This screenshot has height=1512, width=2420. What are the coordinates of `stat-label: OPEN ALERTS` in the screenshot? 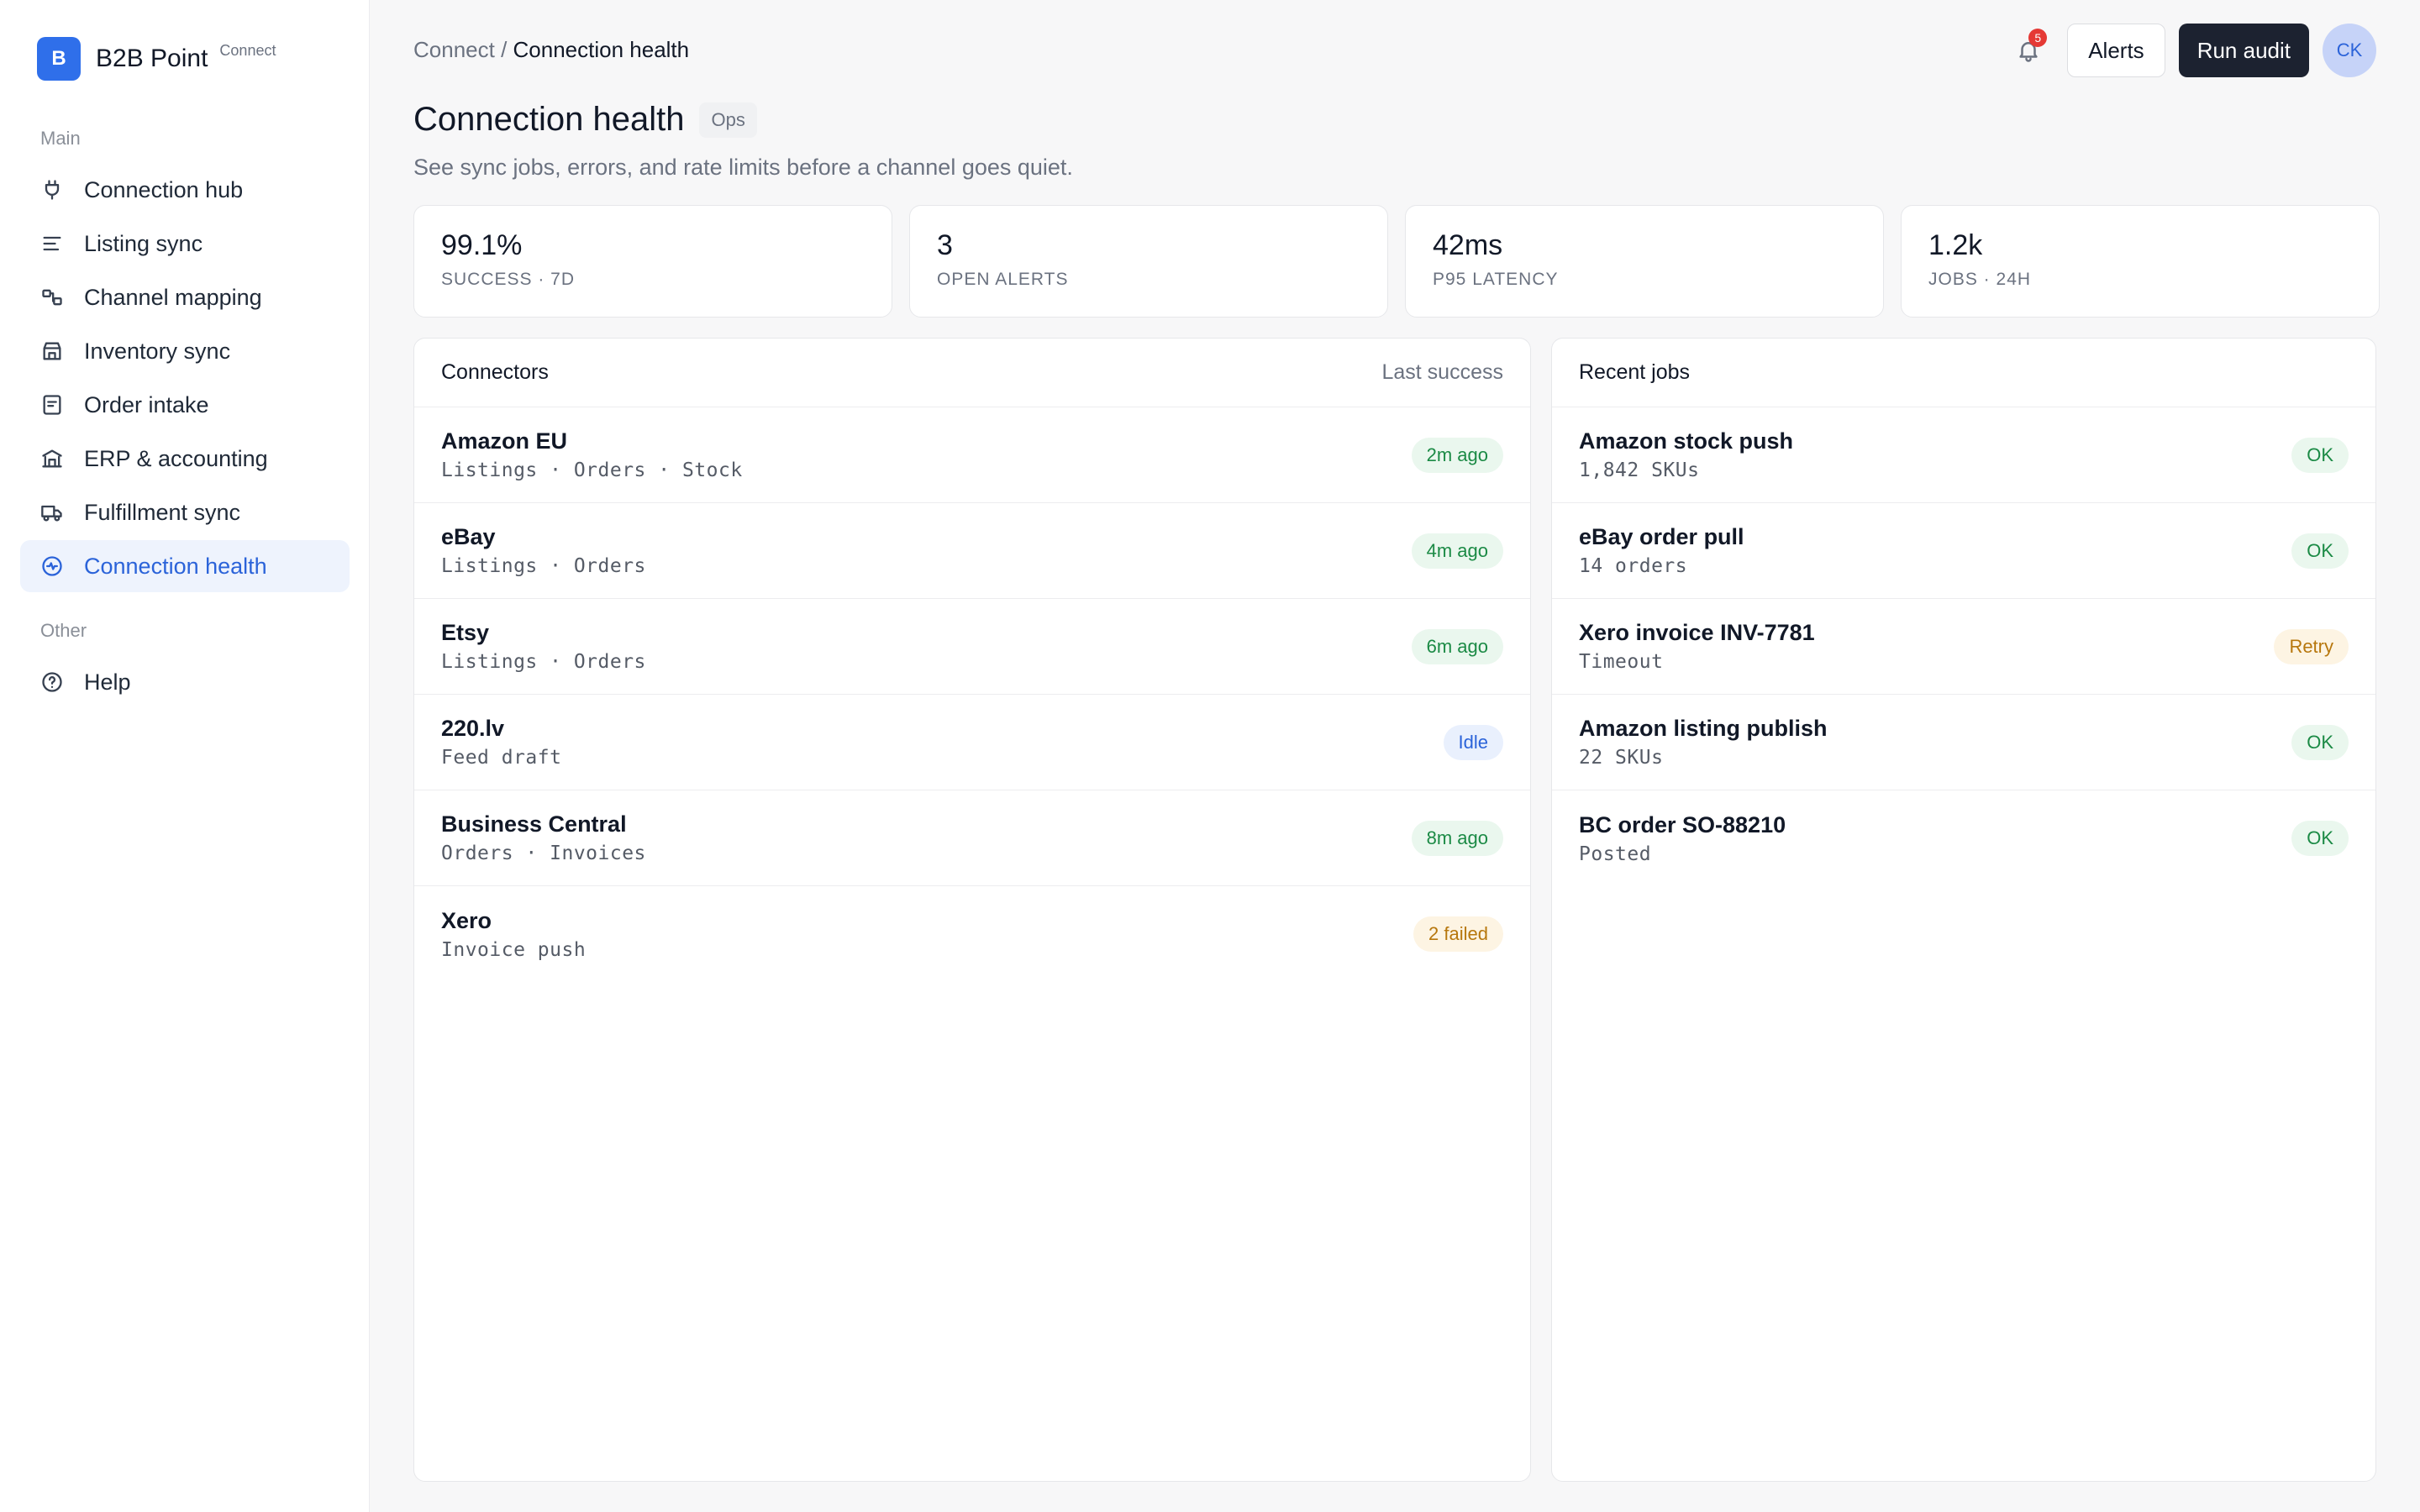 It's located at (1003, 279).